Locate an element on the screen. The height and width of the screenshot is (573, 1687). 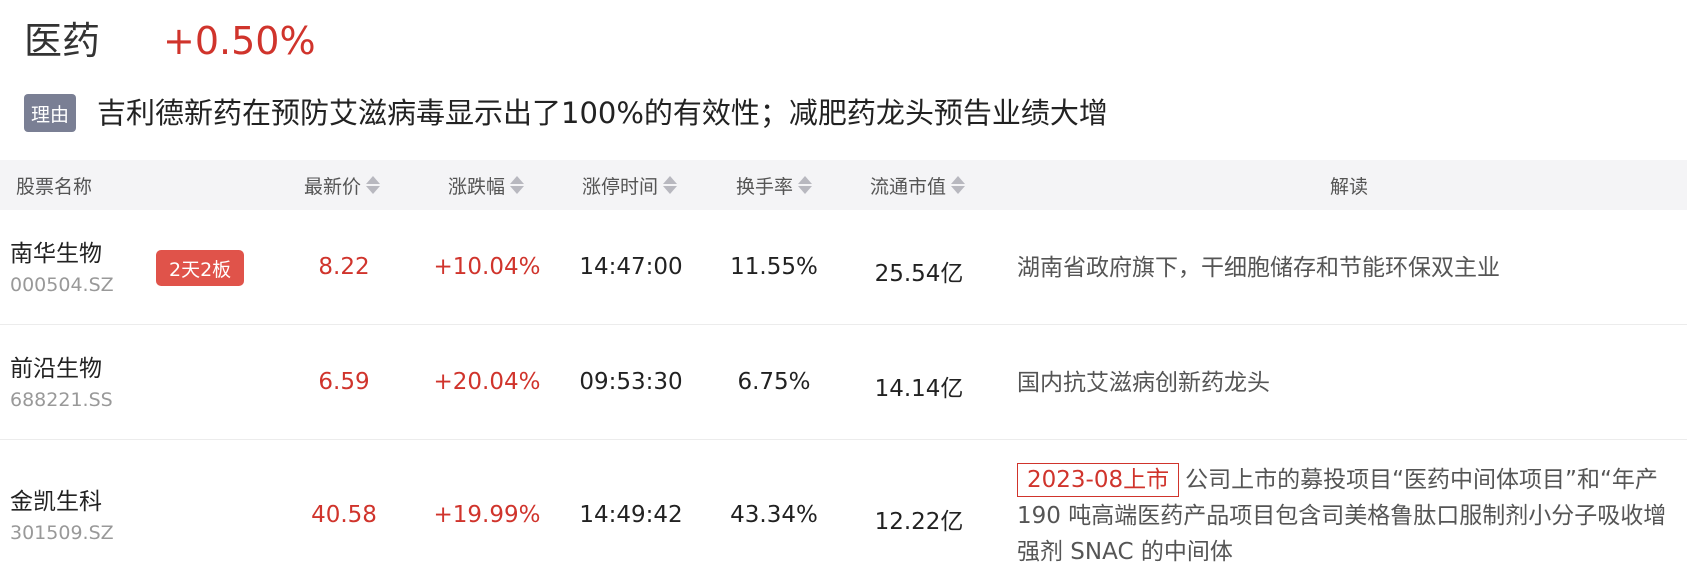
column-header-market-cap: 流通市值 is located at coordinates (918, 185).